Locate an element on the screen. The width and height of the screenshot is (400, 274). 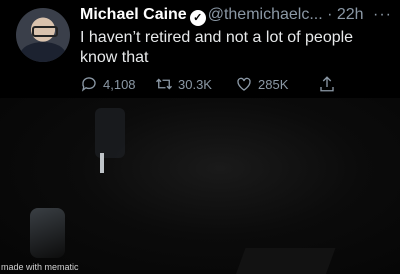
more-options-icon: ··· is located at coordinates (382, 15).